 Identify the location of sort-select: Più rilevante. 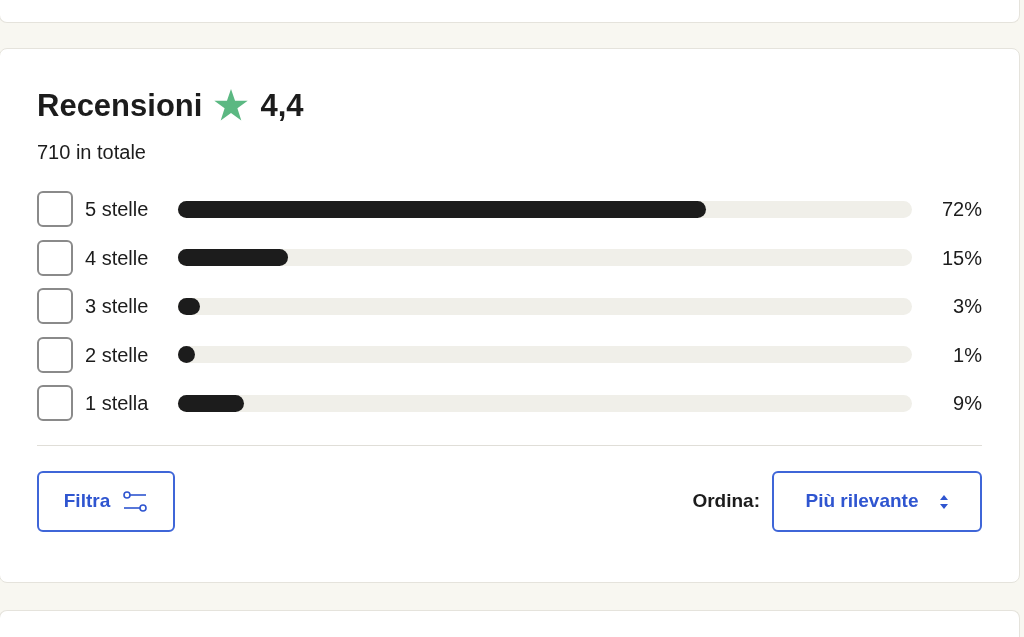
(877, 501).